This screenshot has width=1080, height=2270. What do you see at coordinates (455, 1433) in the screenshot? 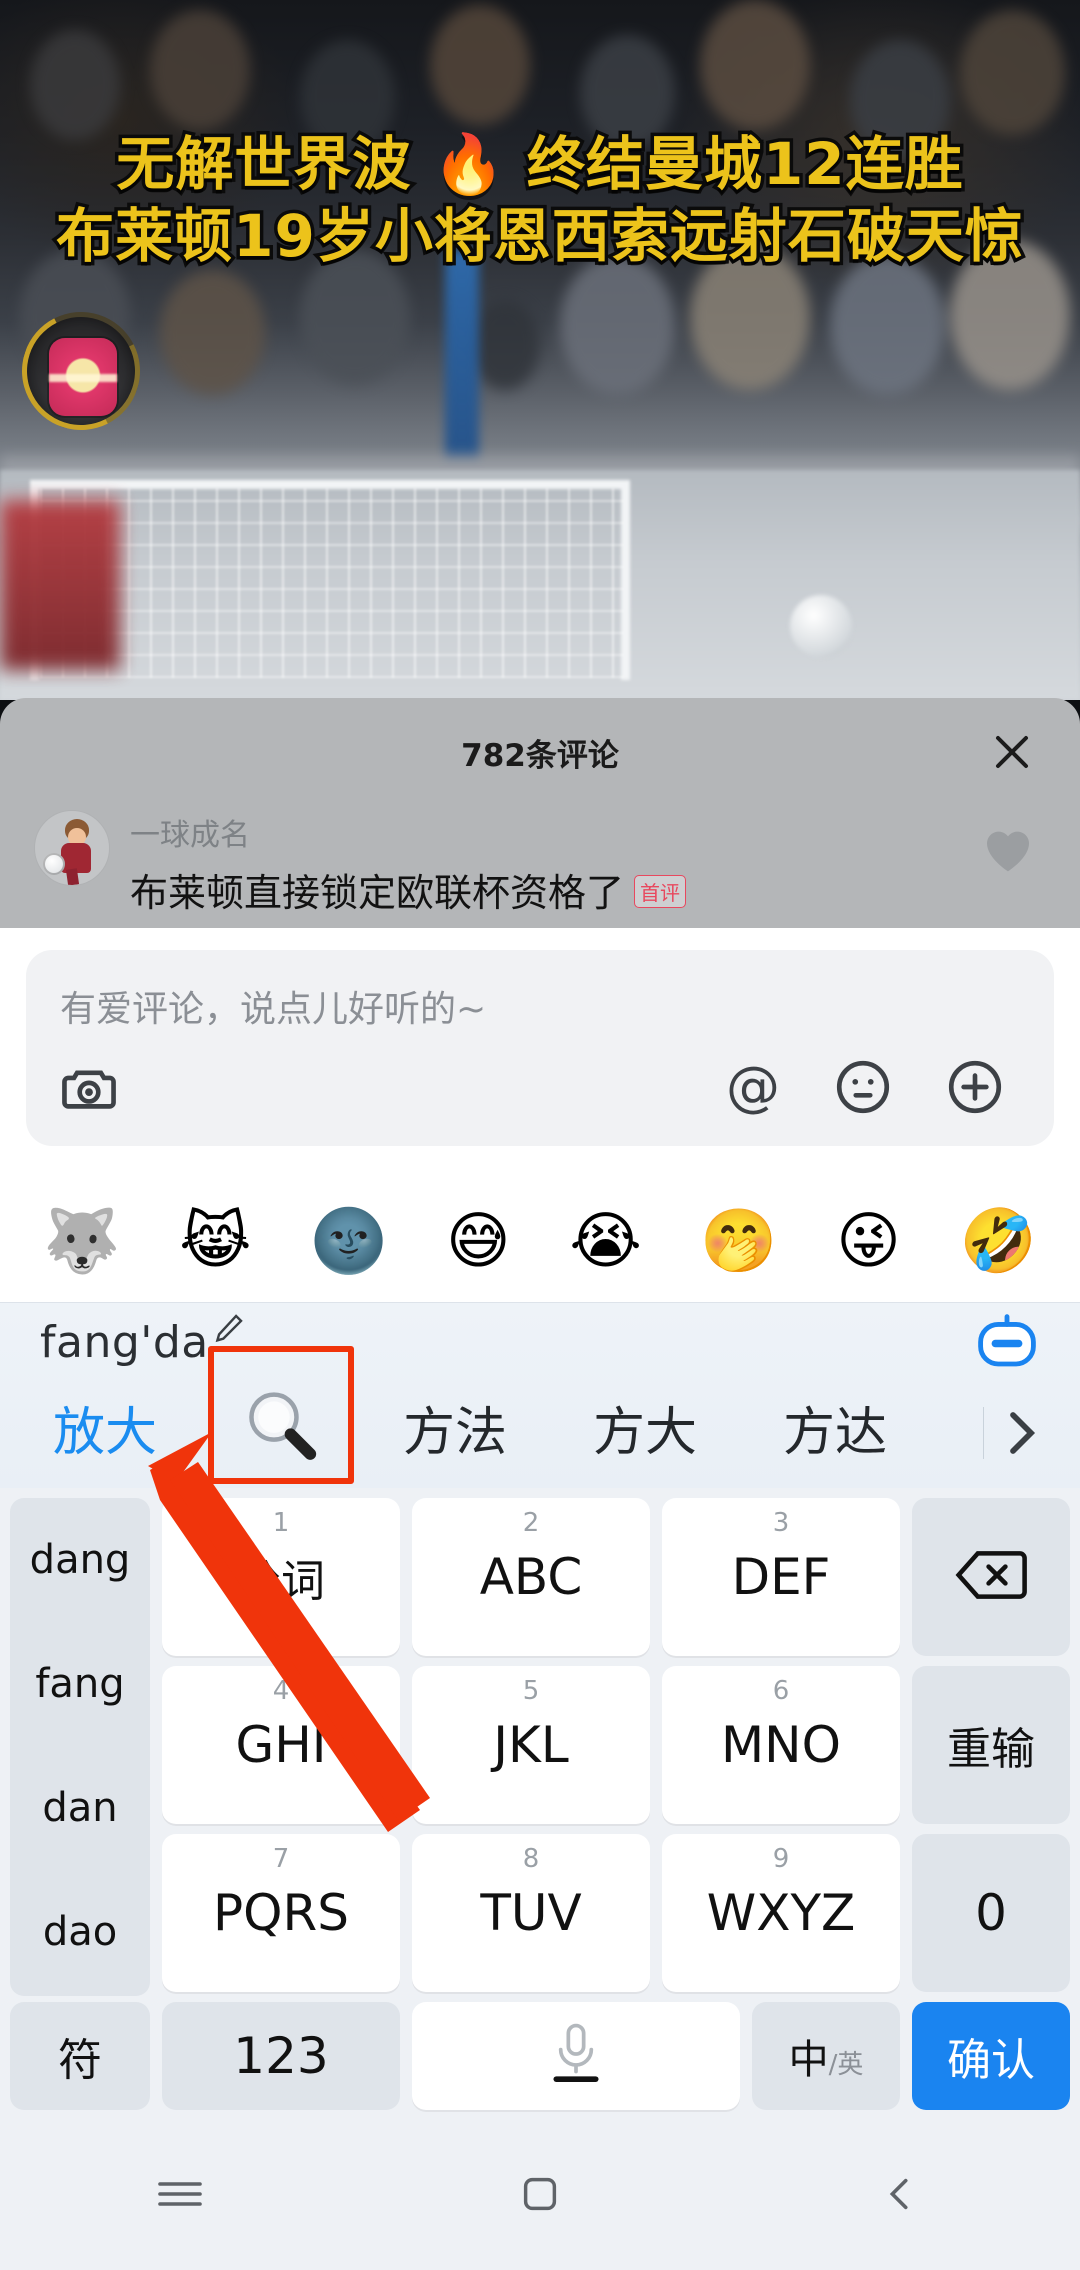
I see `candidate-item-2: 方法` at bounding box center [455, 1433].